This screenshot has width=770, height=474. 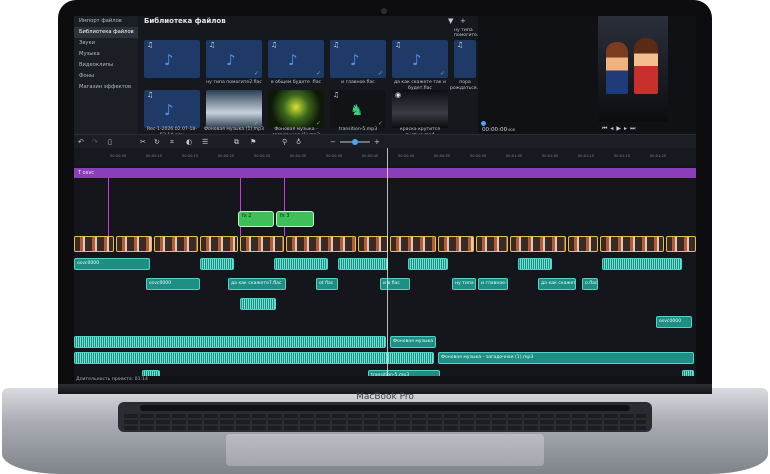 What do you see at coordinates (370, 156) in the screenshot?
I see `ruler-tick: 00:00:40` at bounding box center [370, 156].